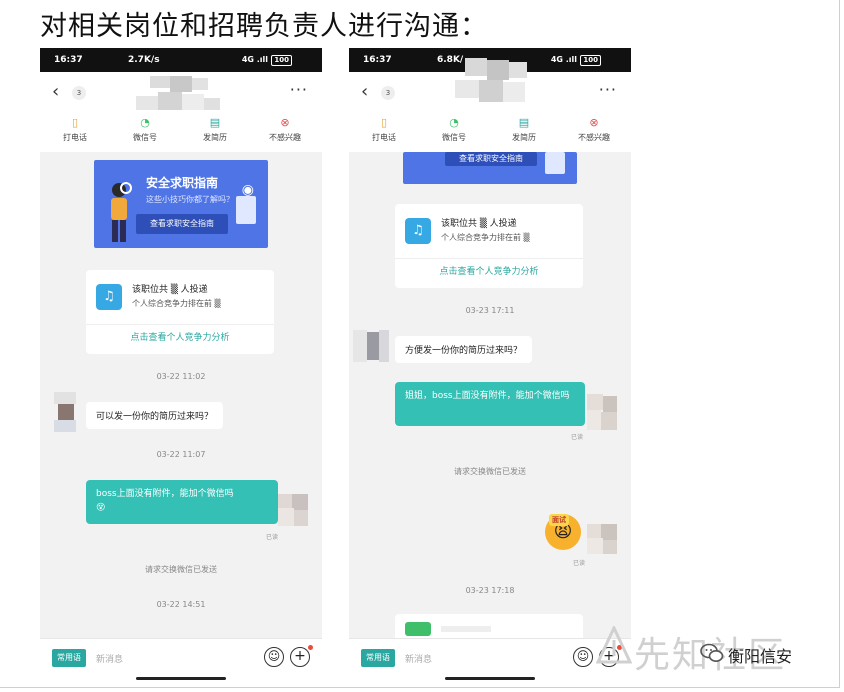 The width and height of the screenshot is (844, 692). I want to click on page-heading: 对相关岗位和招聘负责人进行沟通：, so click(264, 26).